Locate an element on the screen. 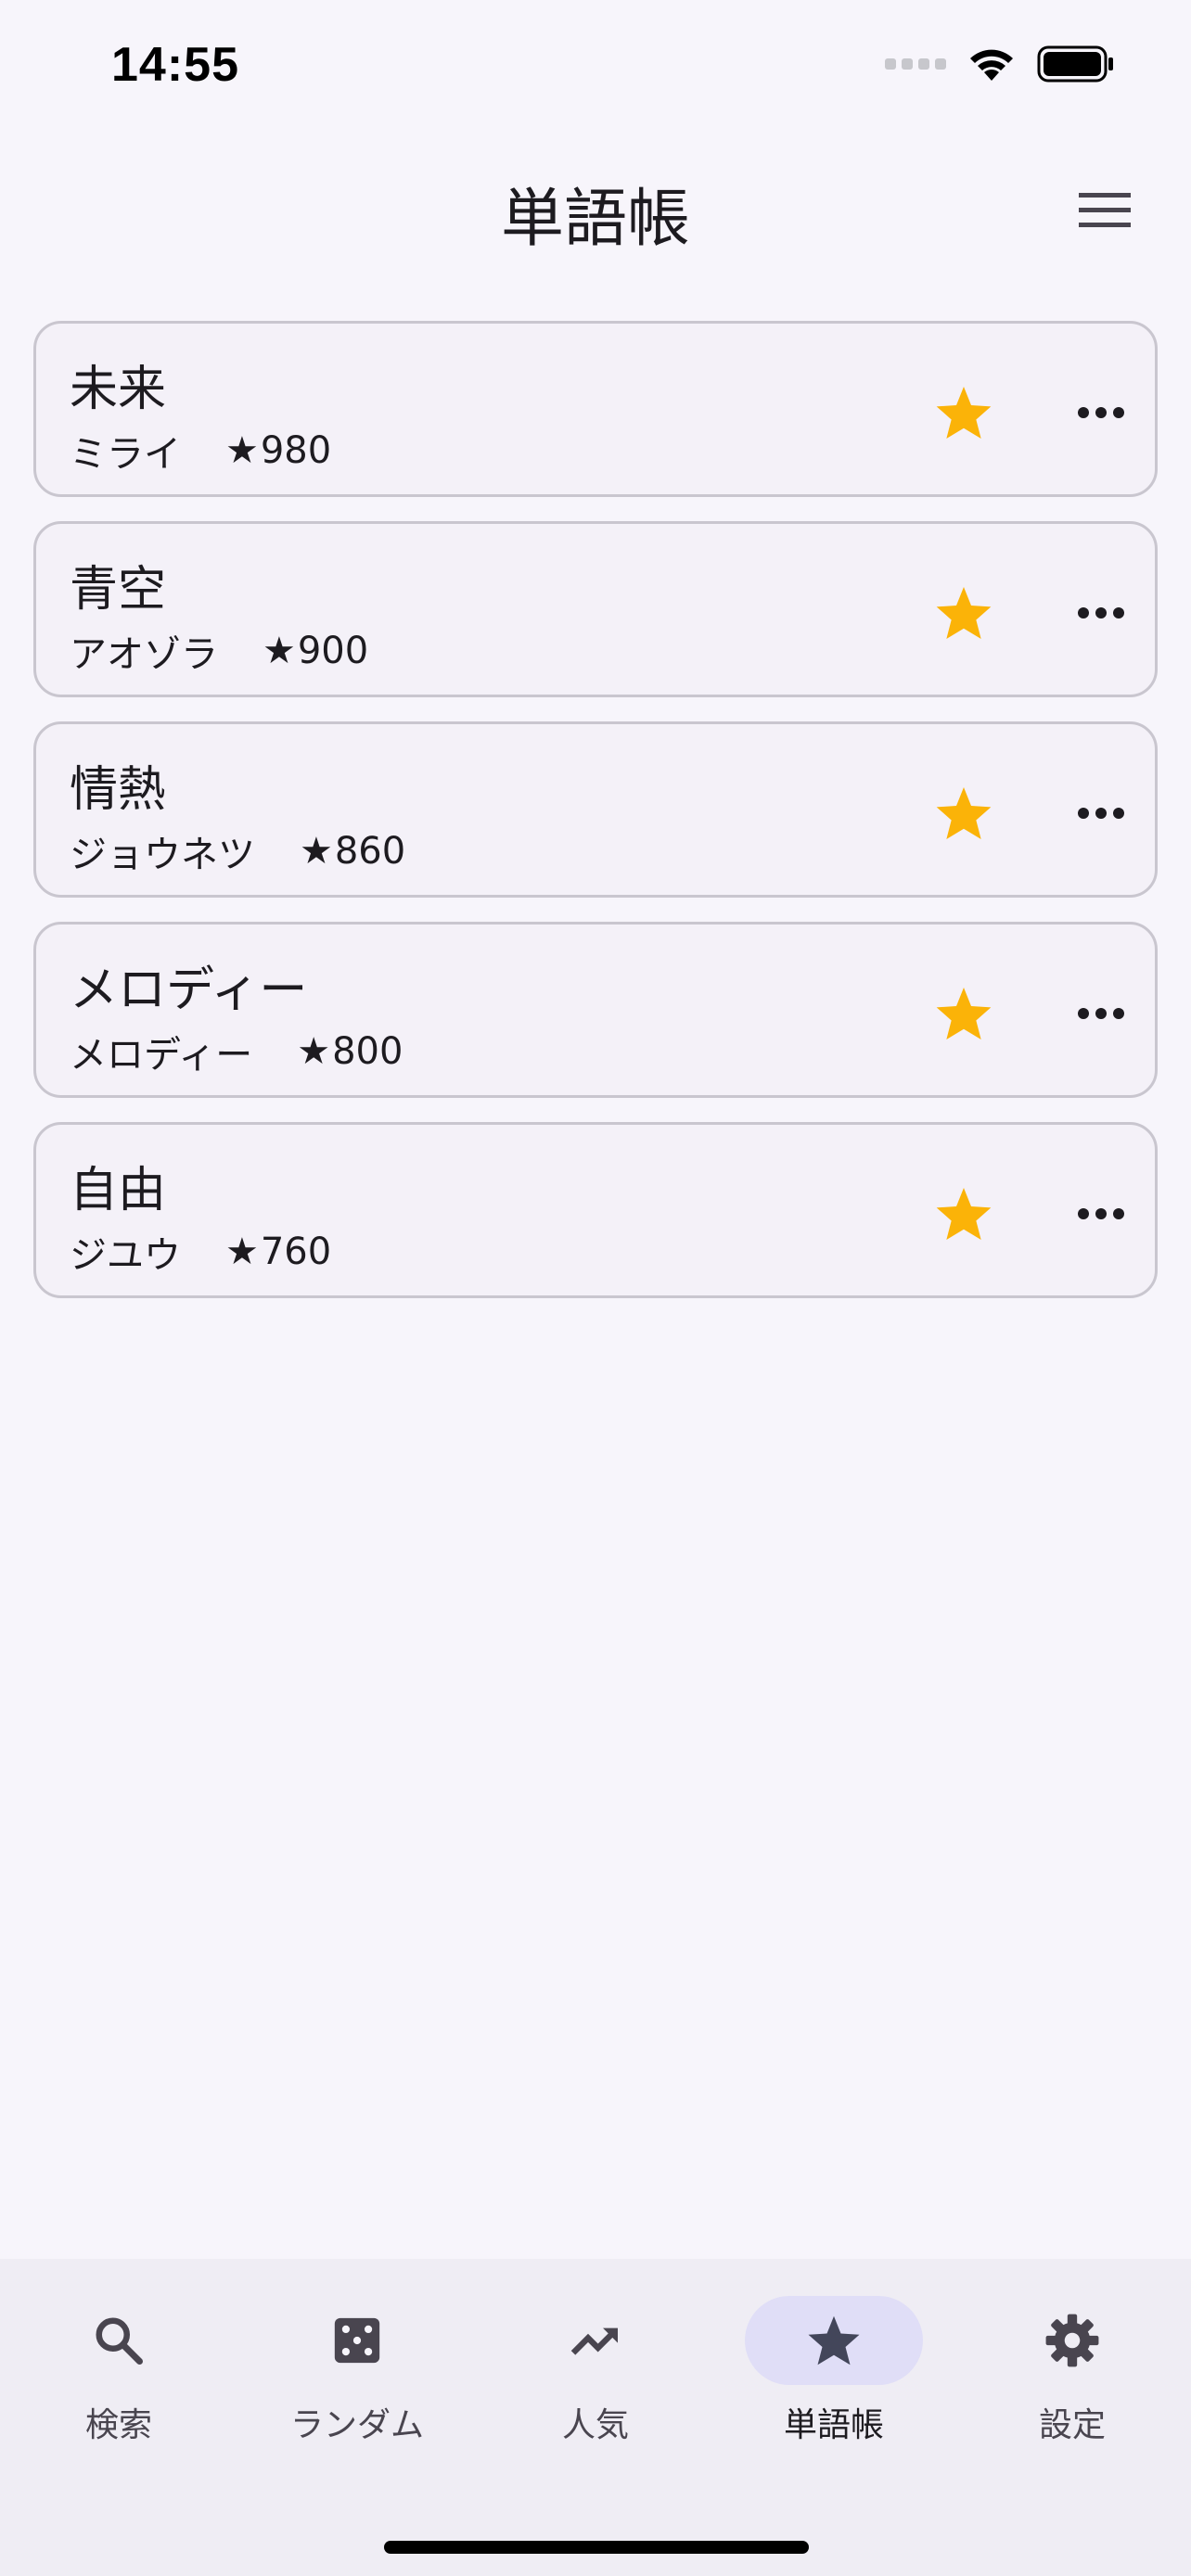  nav-label: 設定 is located at coordinates (1072, 2425).